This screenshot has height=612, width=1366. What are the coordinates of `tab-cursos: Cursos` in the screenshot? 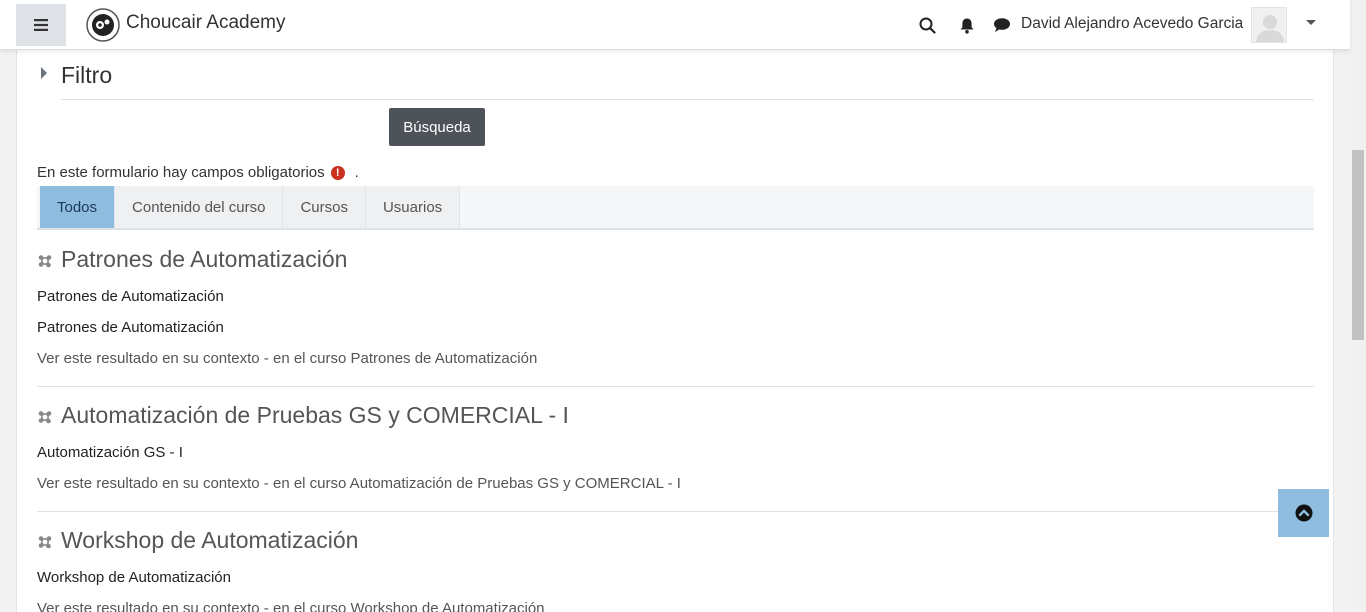 It's located at (324, 207).